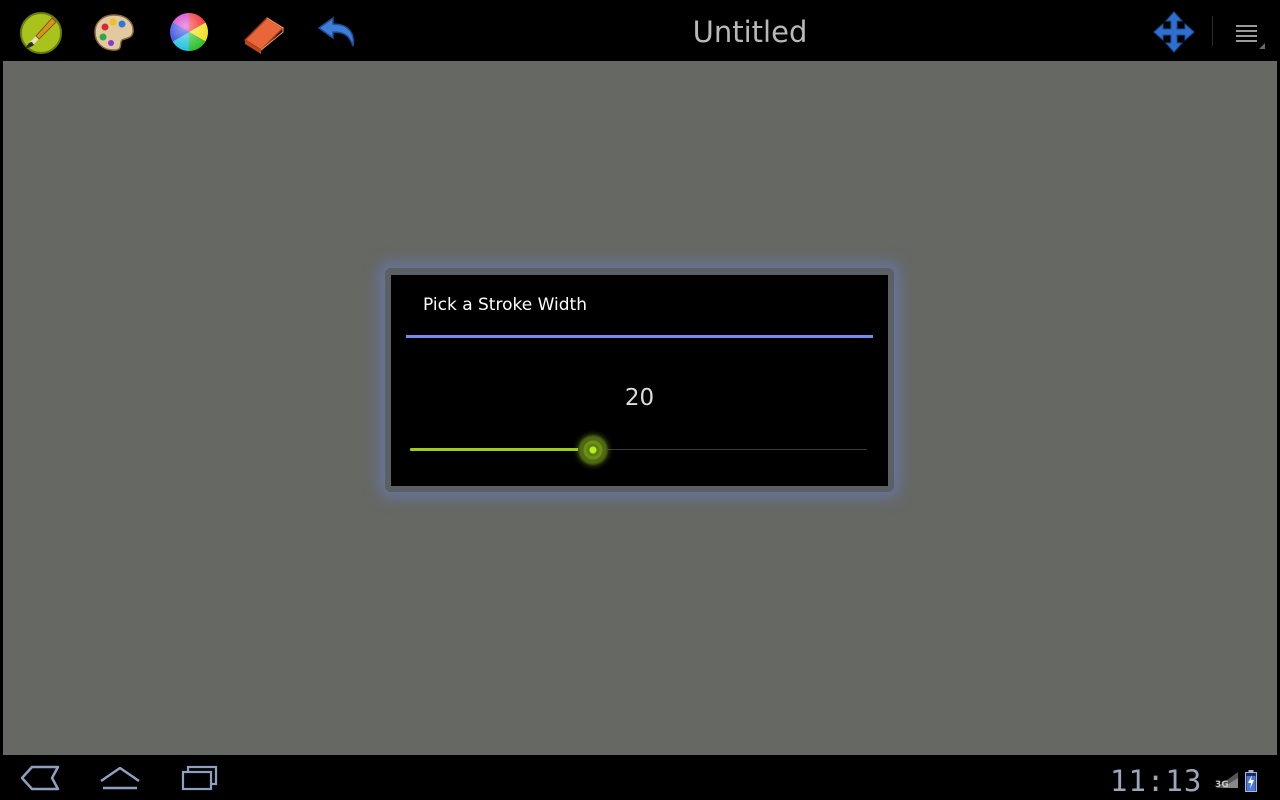 Image resolution: width=1280 pixels, height=800 pixels. What do you see at coordinates (639, 398) in the screenshot?
I see `stroke-width-value: 20` at bounding box center [639, 398].